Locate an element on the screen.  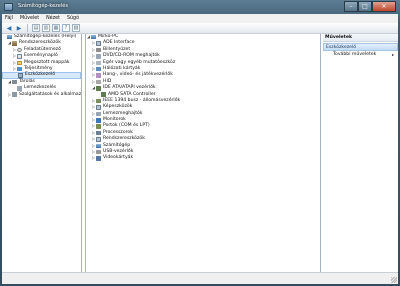
actions-header: Műveletek is located at coordinates (360, 38).